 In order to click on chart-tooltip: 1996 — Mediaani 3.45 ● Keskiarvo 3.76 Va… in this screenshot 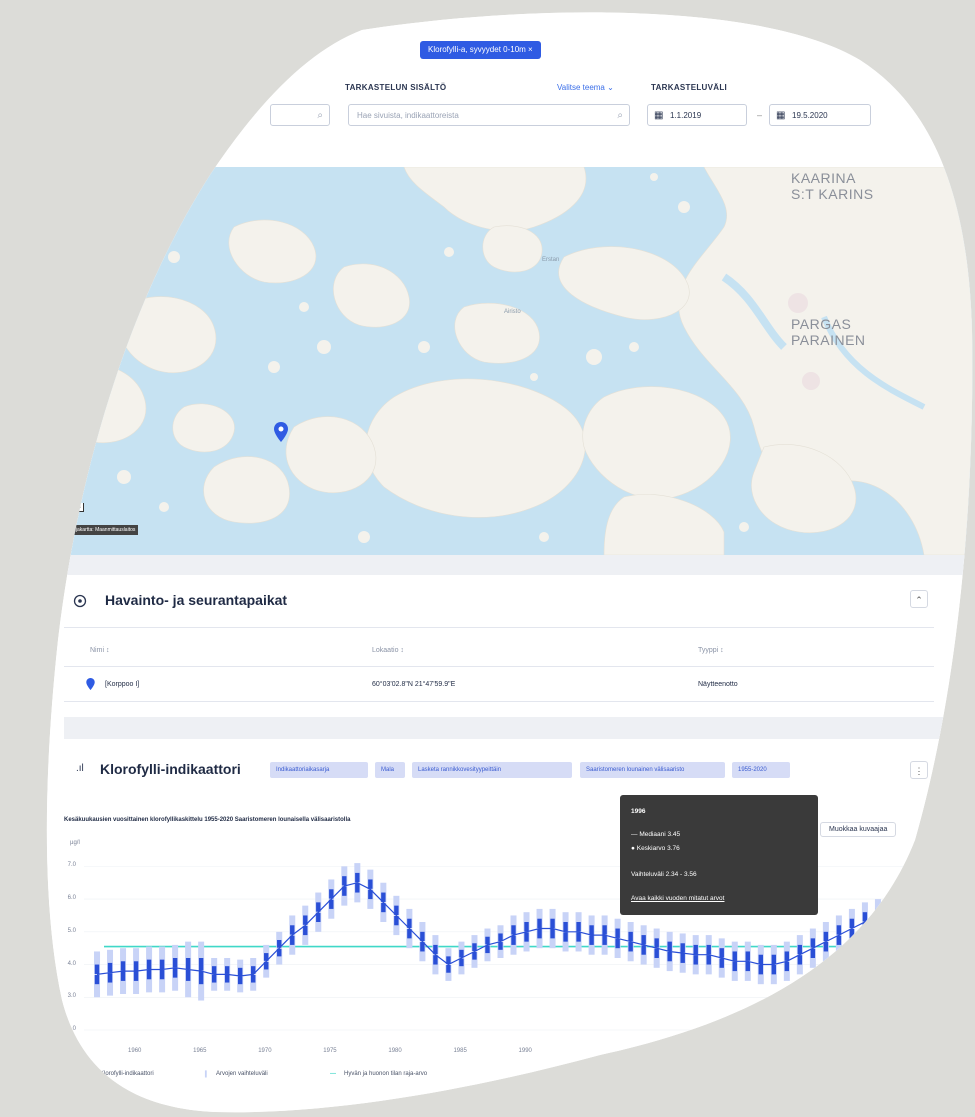, I will do `click(719, 855)`.